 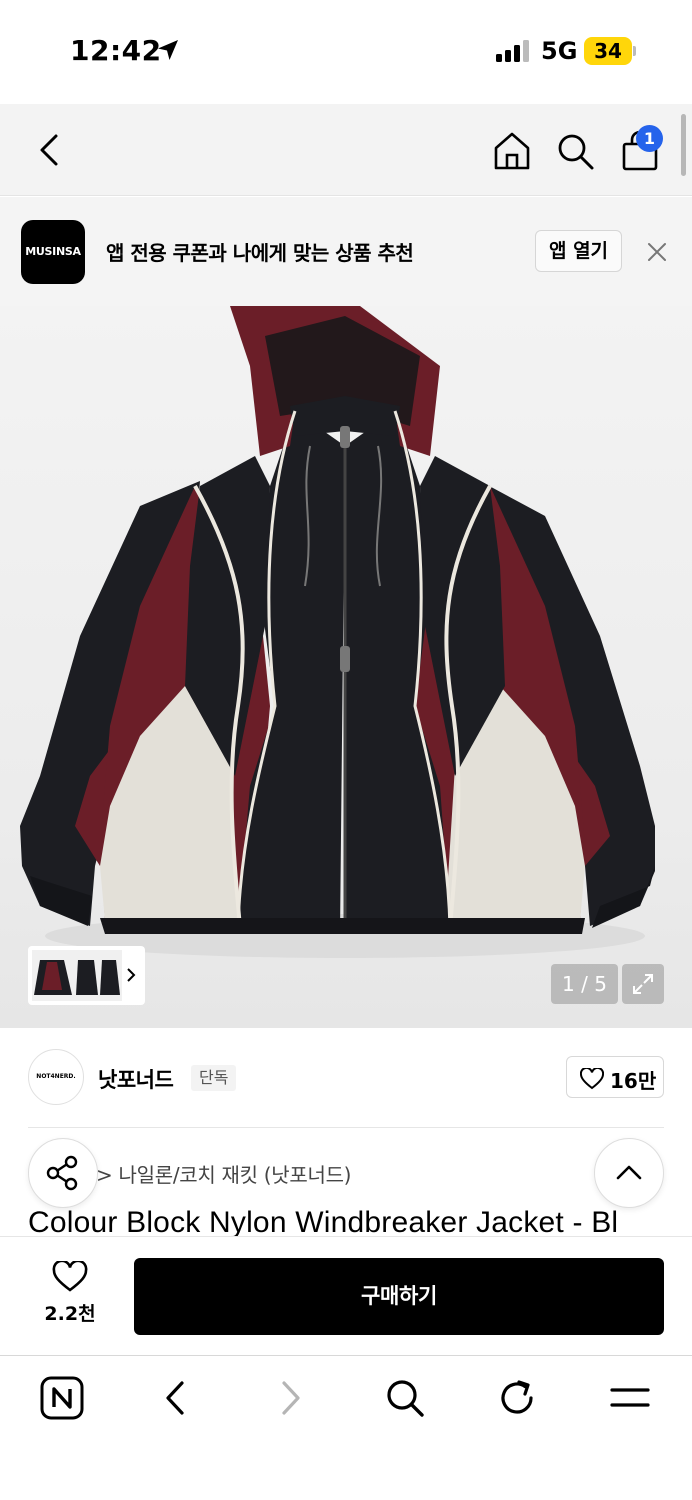 What do you see at coordinates (70, 1314) in the screenshot?
I see `wishlist-count: 2.2천` at bounding box center [70, 1314].